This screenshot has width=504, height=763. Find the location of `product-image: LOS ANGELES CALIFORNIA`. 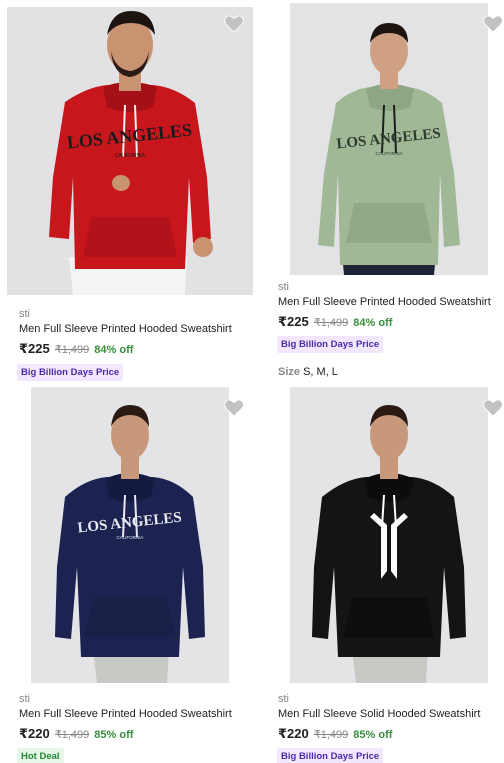

product-image: LOS ANGELES CALIFORNIA is located at coordinates (389, 139).